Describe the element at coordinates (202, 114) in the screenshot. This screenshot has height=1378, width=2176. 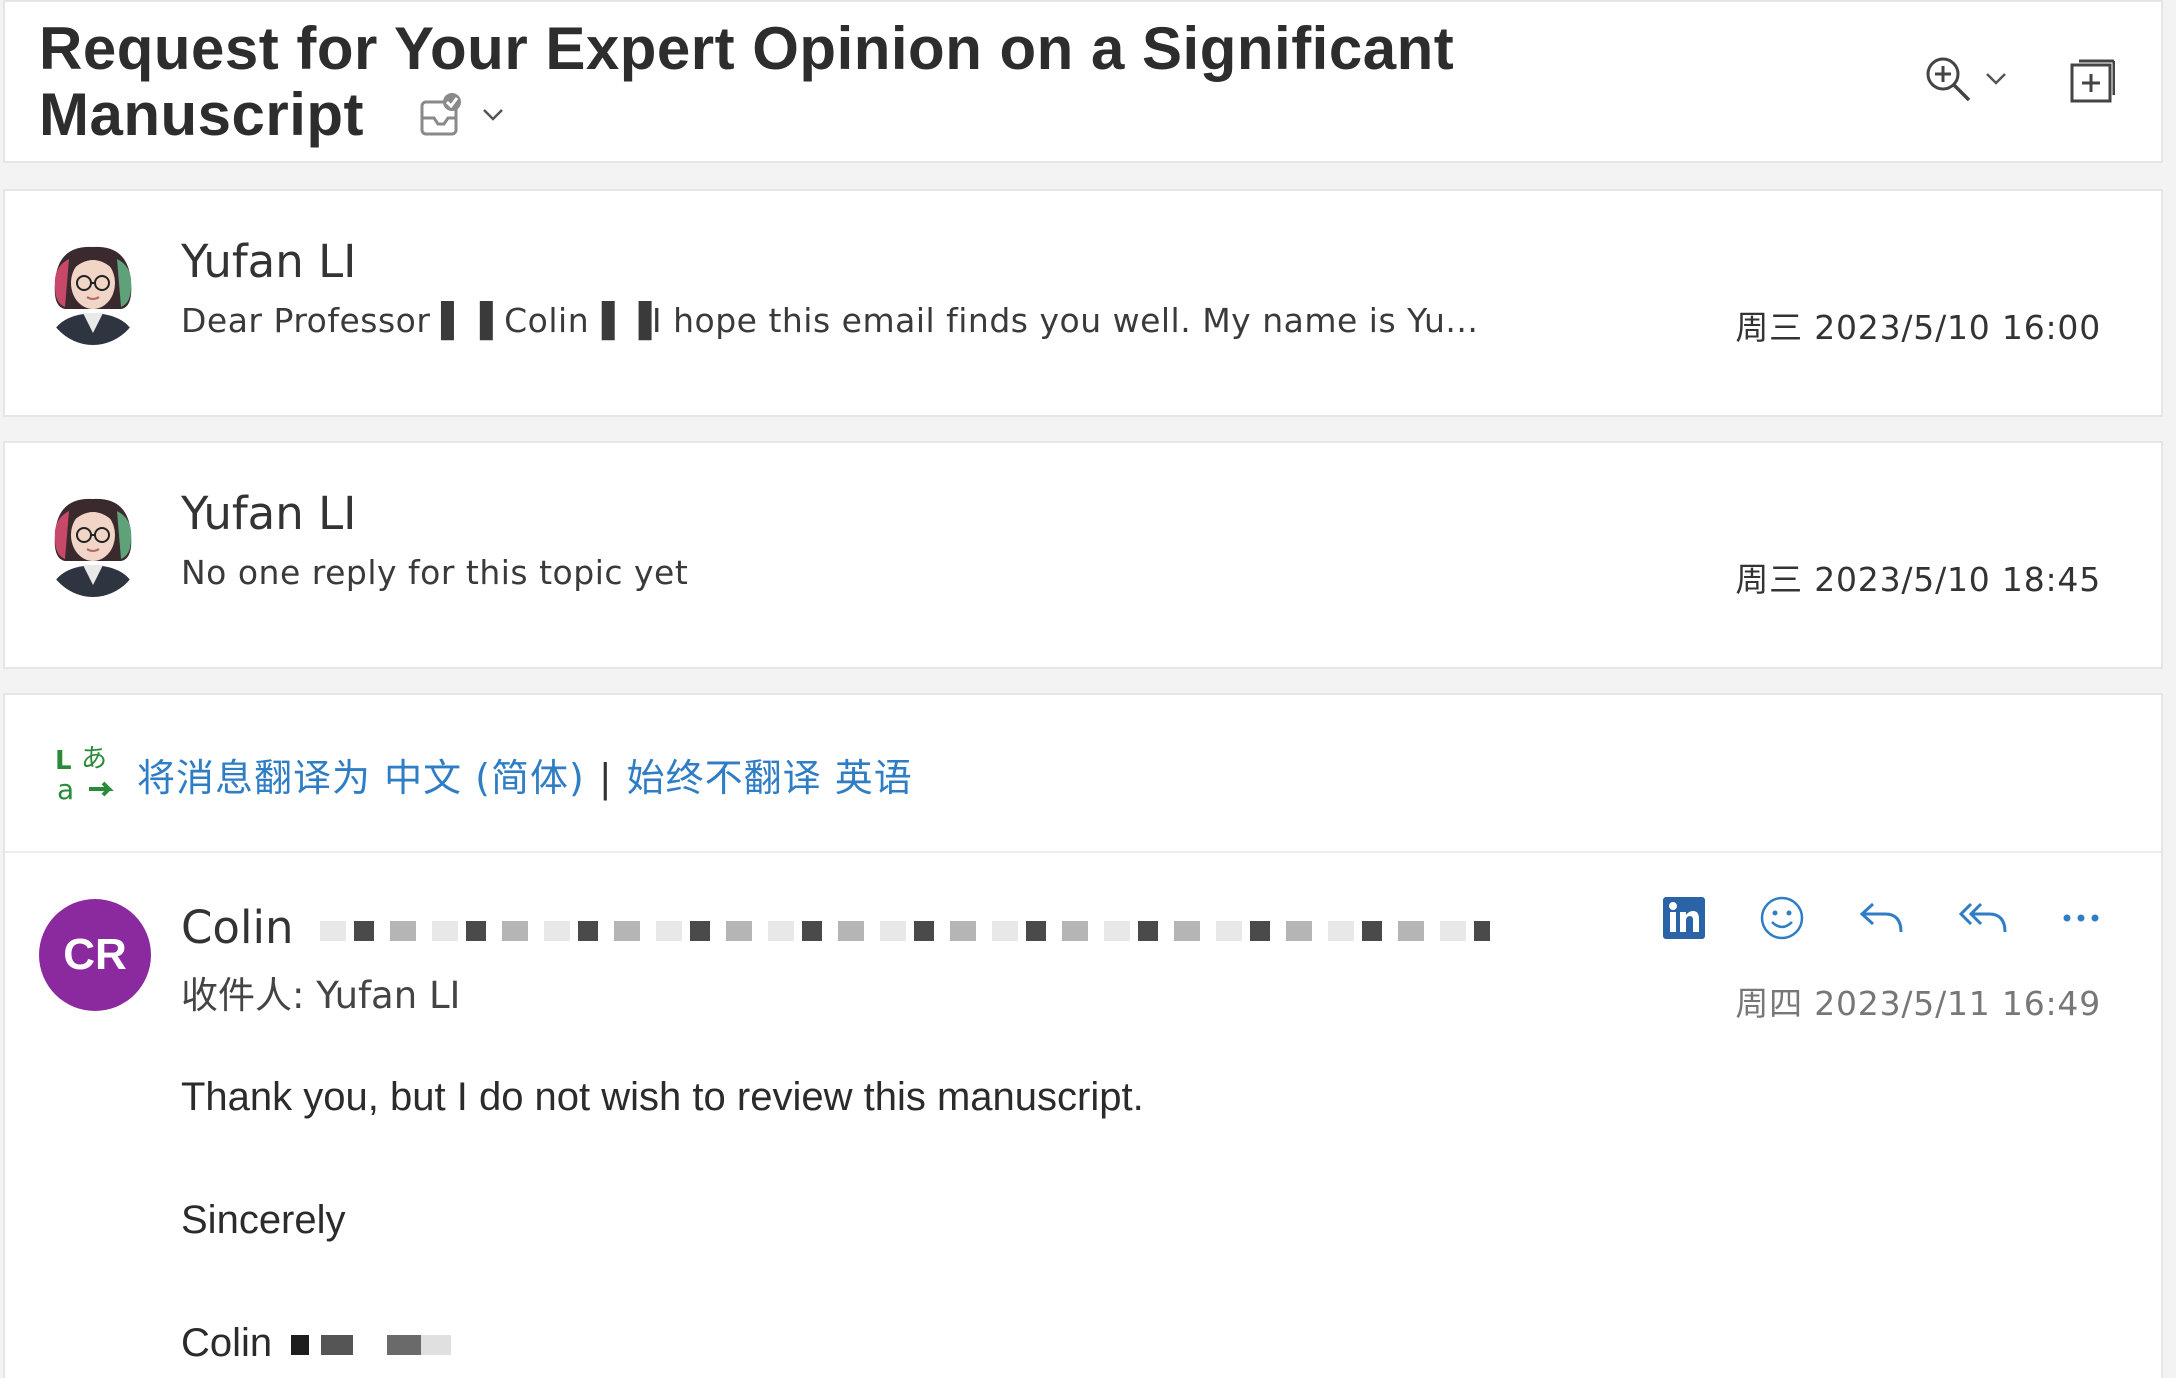
I see `subject-line-2: Manuscript` at that location.